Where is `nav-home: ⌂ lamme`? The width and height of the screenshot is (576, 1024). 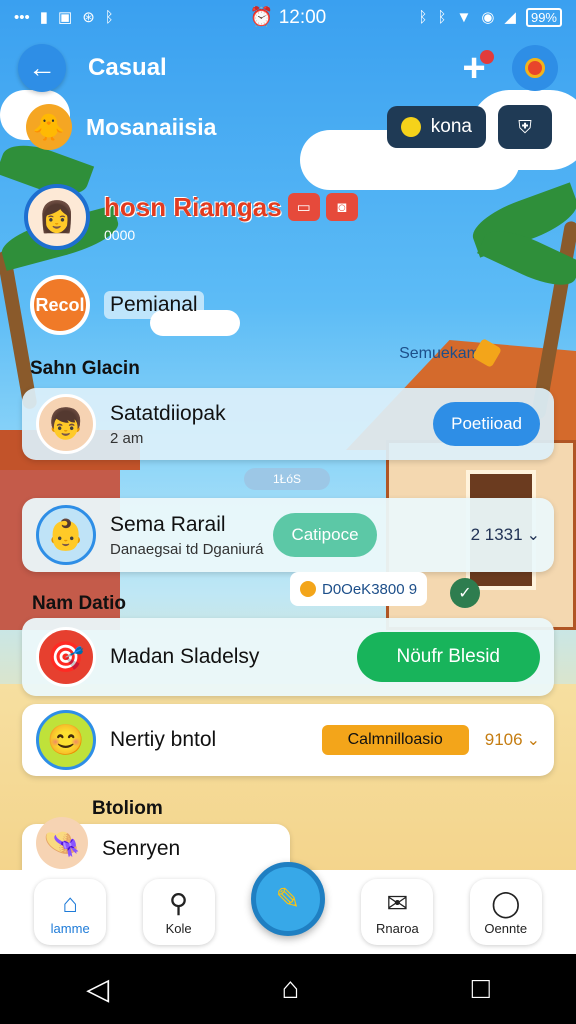 nav-home: ⌂ lamme is located at coordinates (70, 912).